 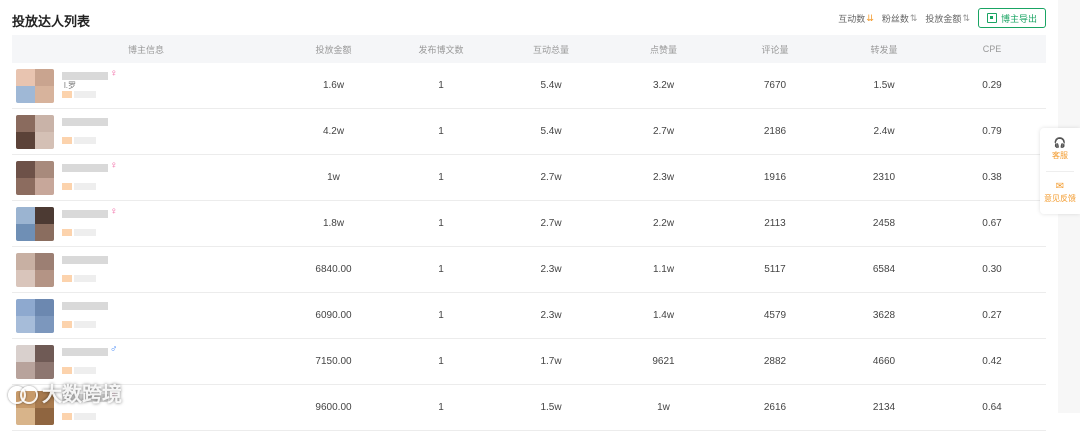 I want to click on table-row: 6090.00 1 2.3w 1.4w 4579 3628 0.27, so click(x=529, y=315).